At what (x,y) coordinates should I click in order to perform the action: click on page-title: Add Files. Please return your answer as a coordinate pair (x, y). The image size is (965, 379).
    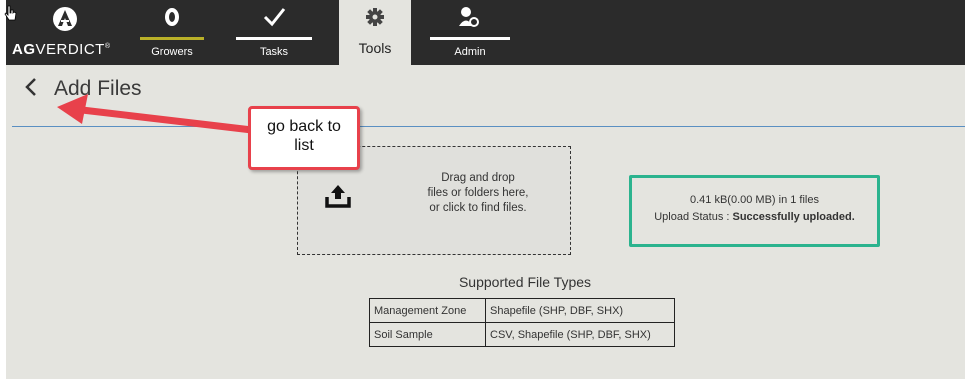
    Looking at the image, I should click on (98, 88).